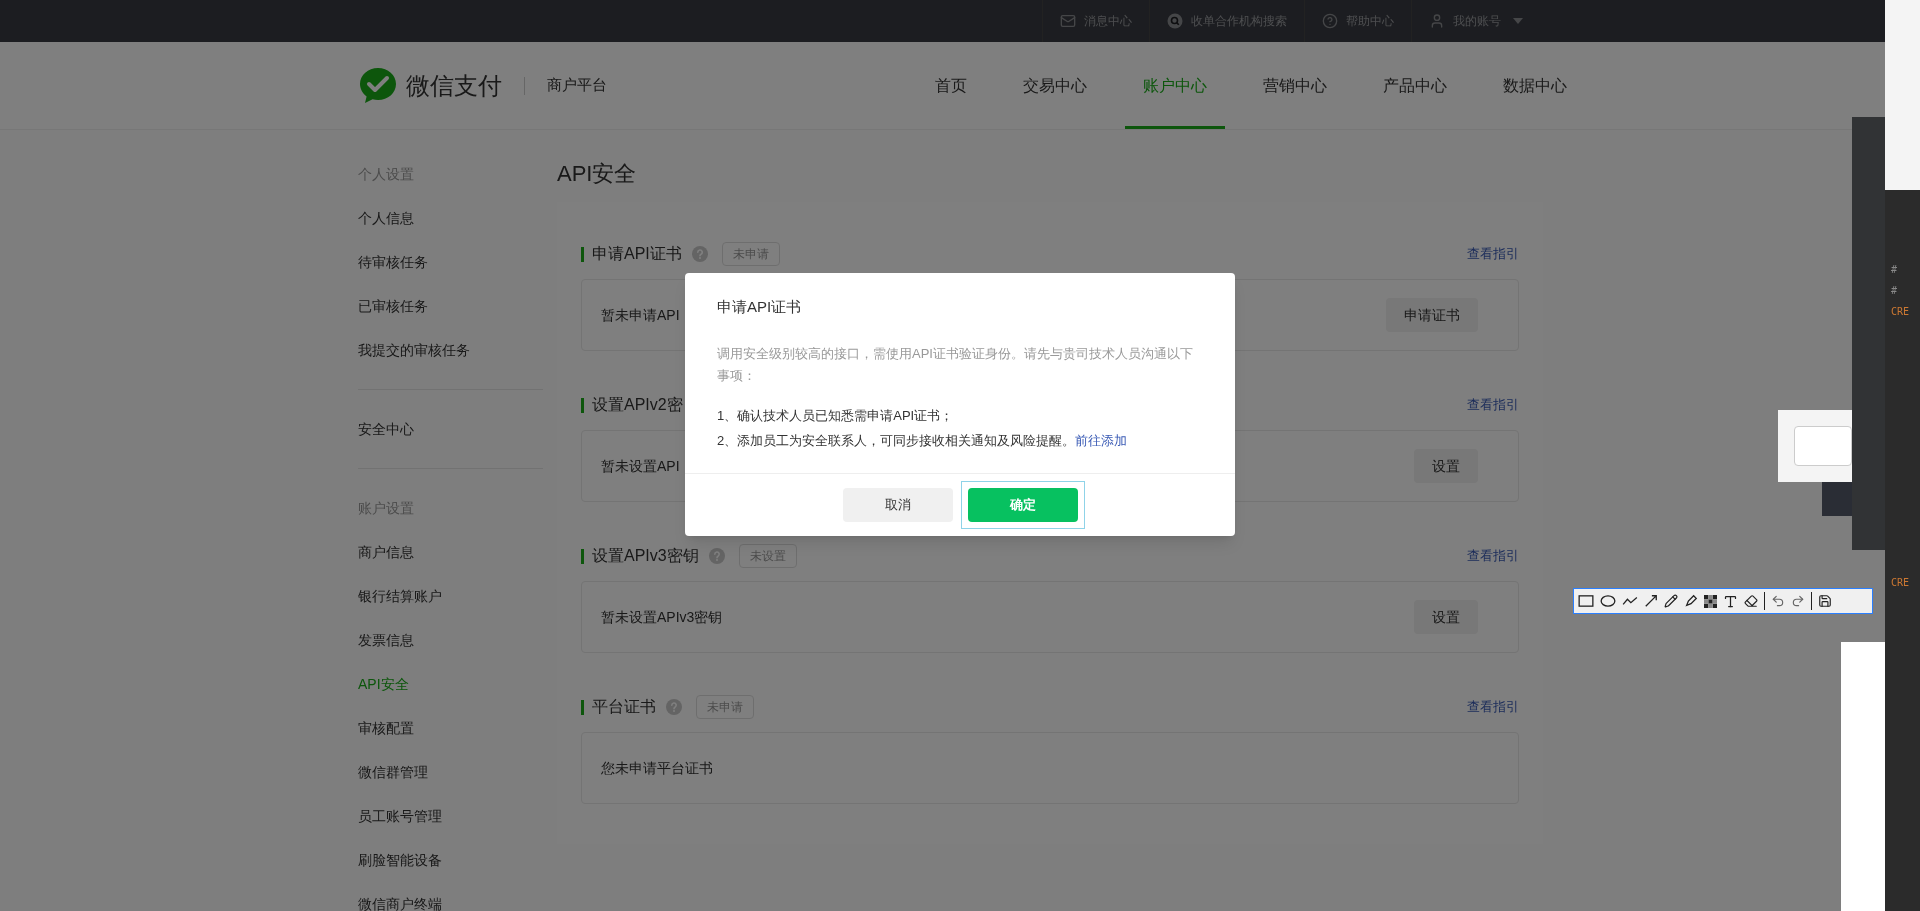 This screenshot has height=911, width=1920. Describe the element at coordinates (1798, 601) in the screenshot. I see `redo-icon` at that location.